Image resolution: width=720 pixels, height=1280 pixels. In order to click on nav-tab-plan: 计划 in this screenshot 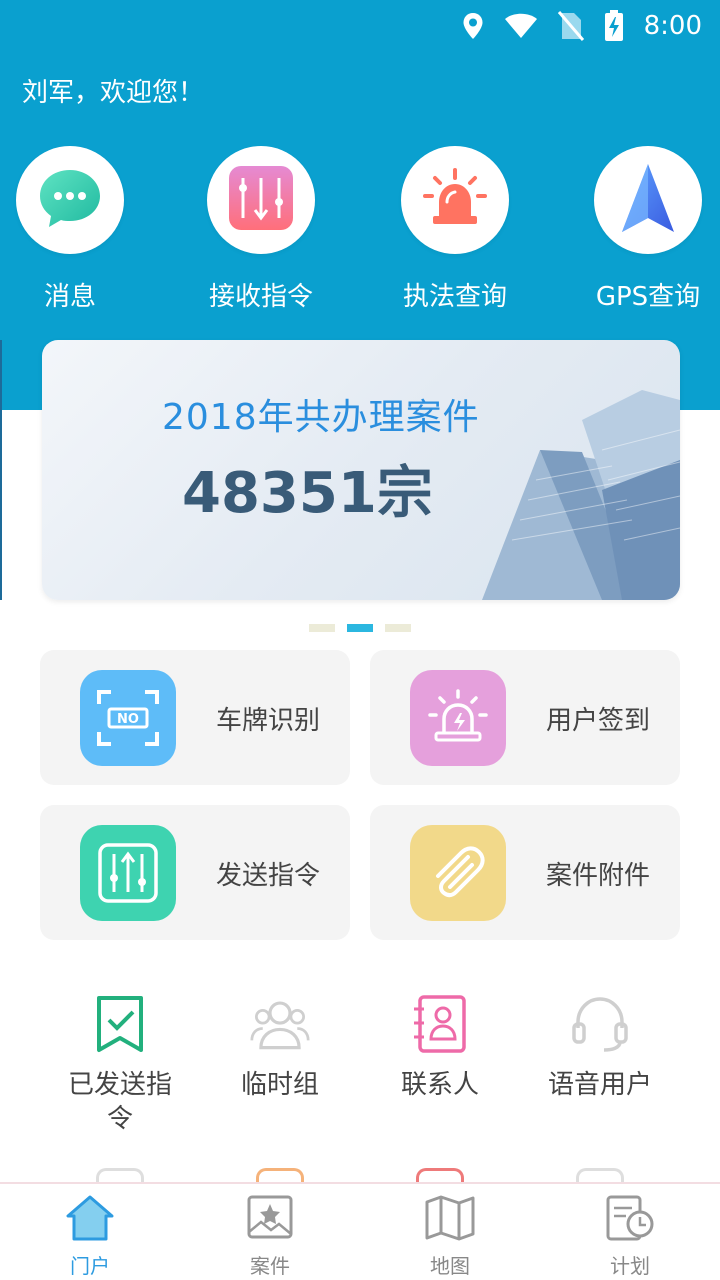, I will do `click(630, 1232)`.